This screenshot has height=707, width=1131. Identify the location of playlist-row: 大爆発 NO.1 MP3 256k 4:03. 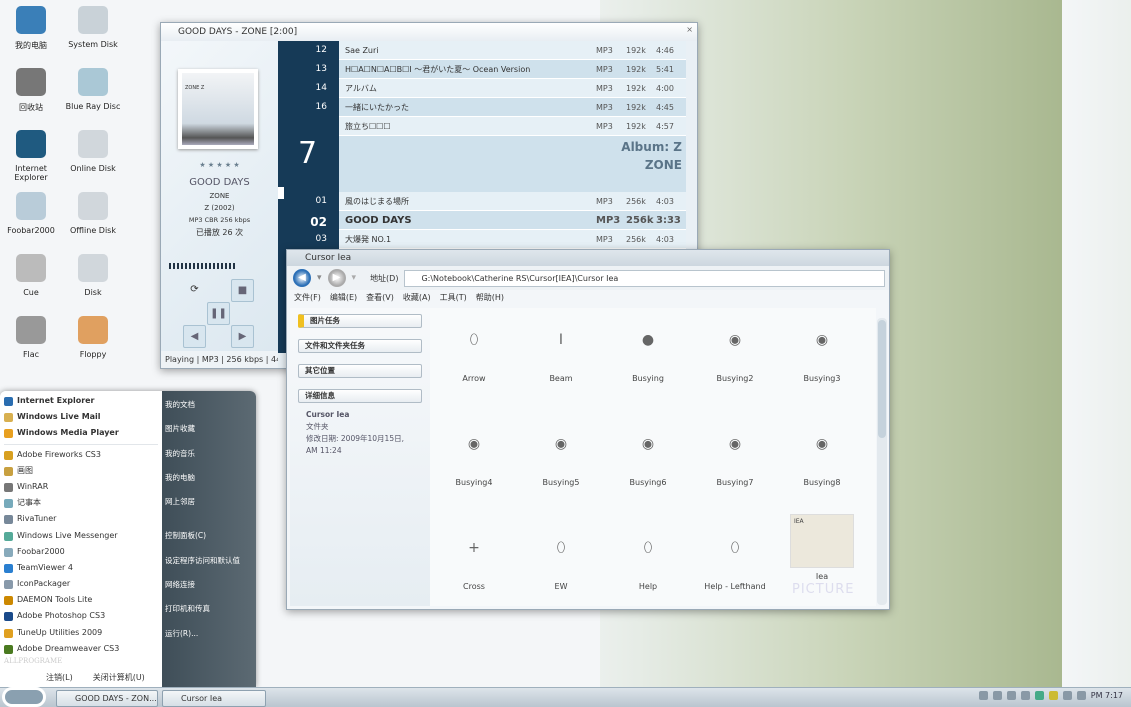
(512, 239).